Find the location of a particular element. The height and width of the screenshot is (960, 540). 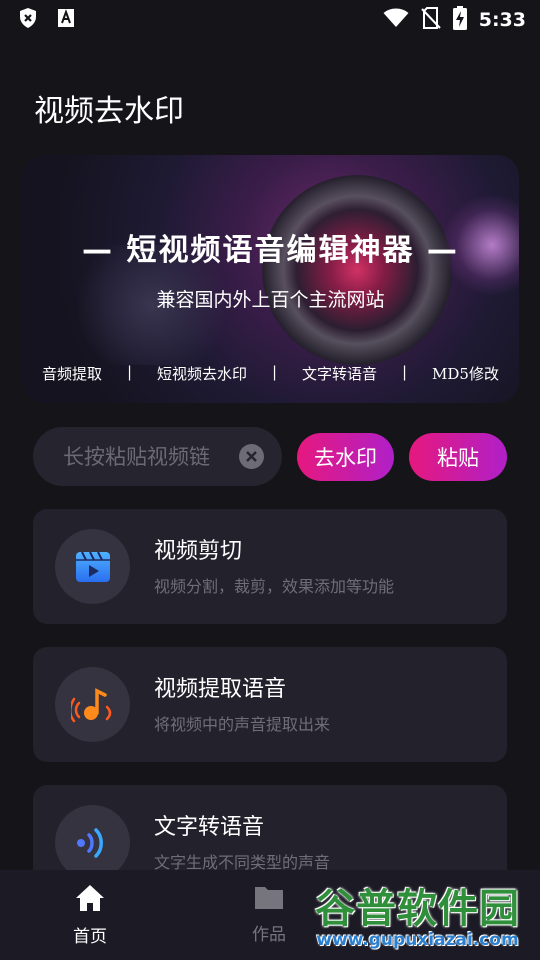

sound-wave-icon is located at coordinates (92, 842).